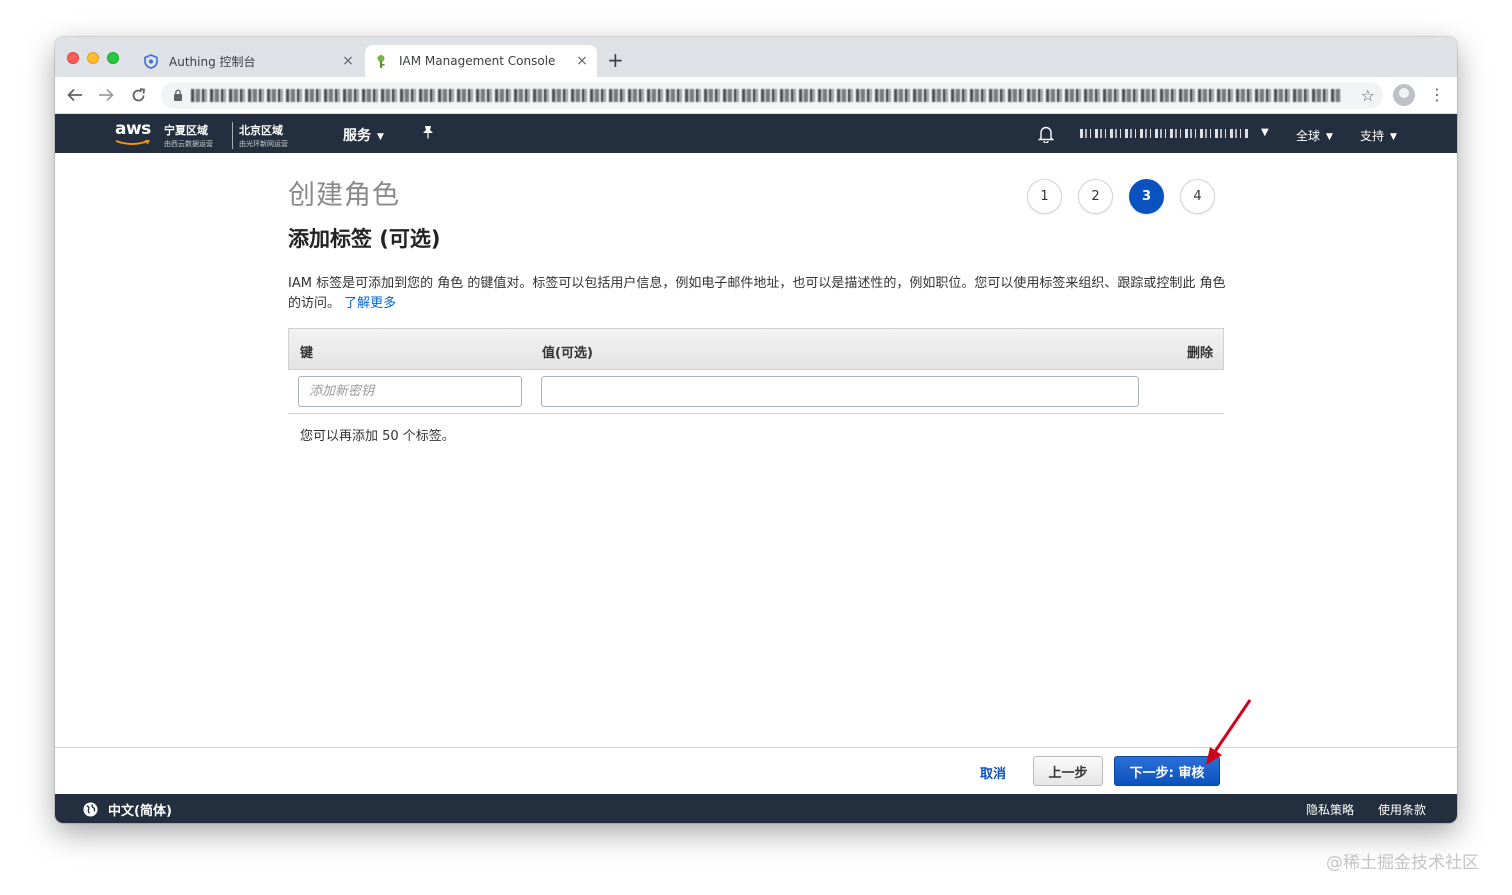 The height and width of the screenshot is (895, 1512). Describe the element at coordinates (1402, 863) in the screenshot. I see `watermark-text: @稀土掘金技术社区` at that location.